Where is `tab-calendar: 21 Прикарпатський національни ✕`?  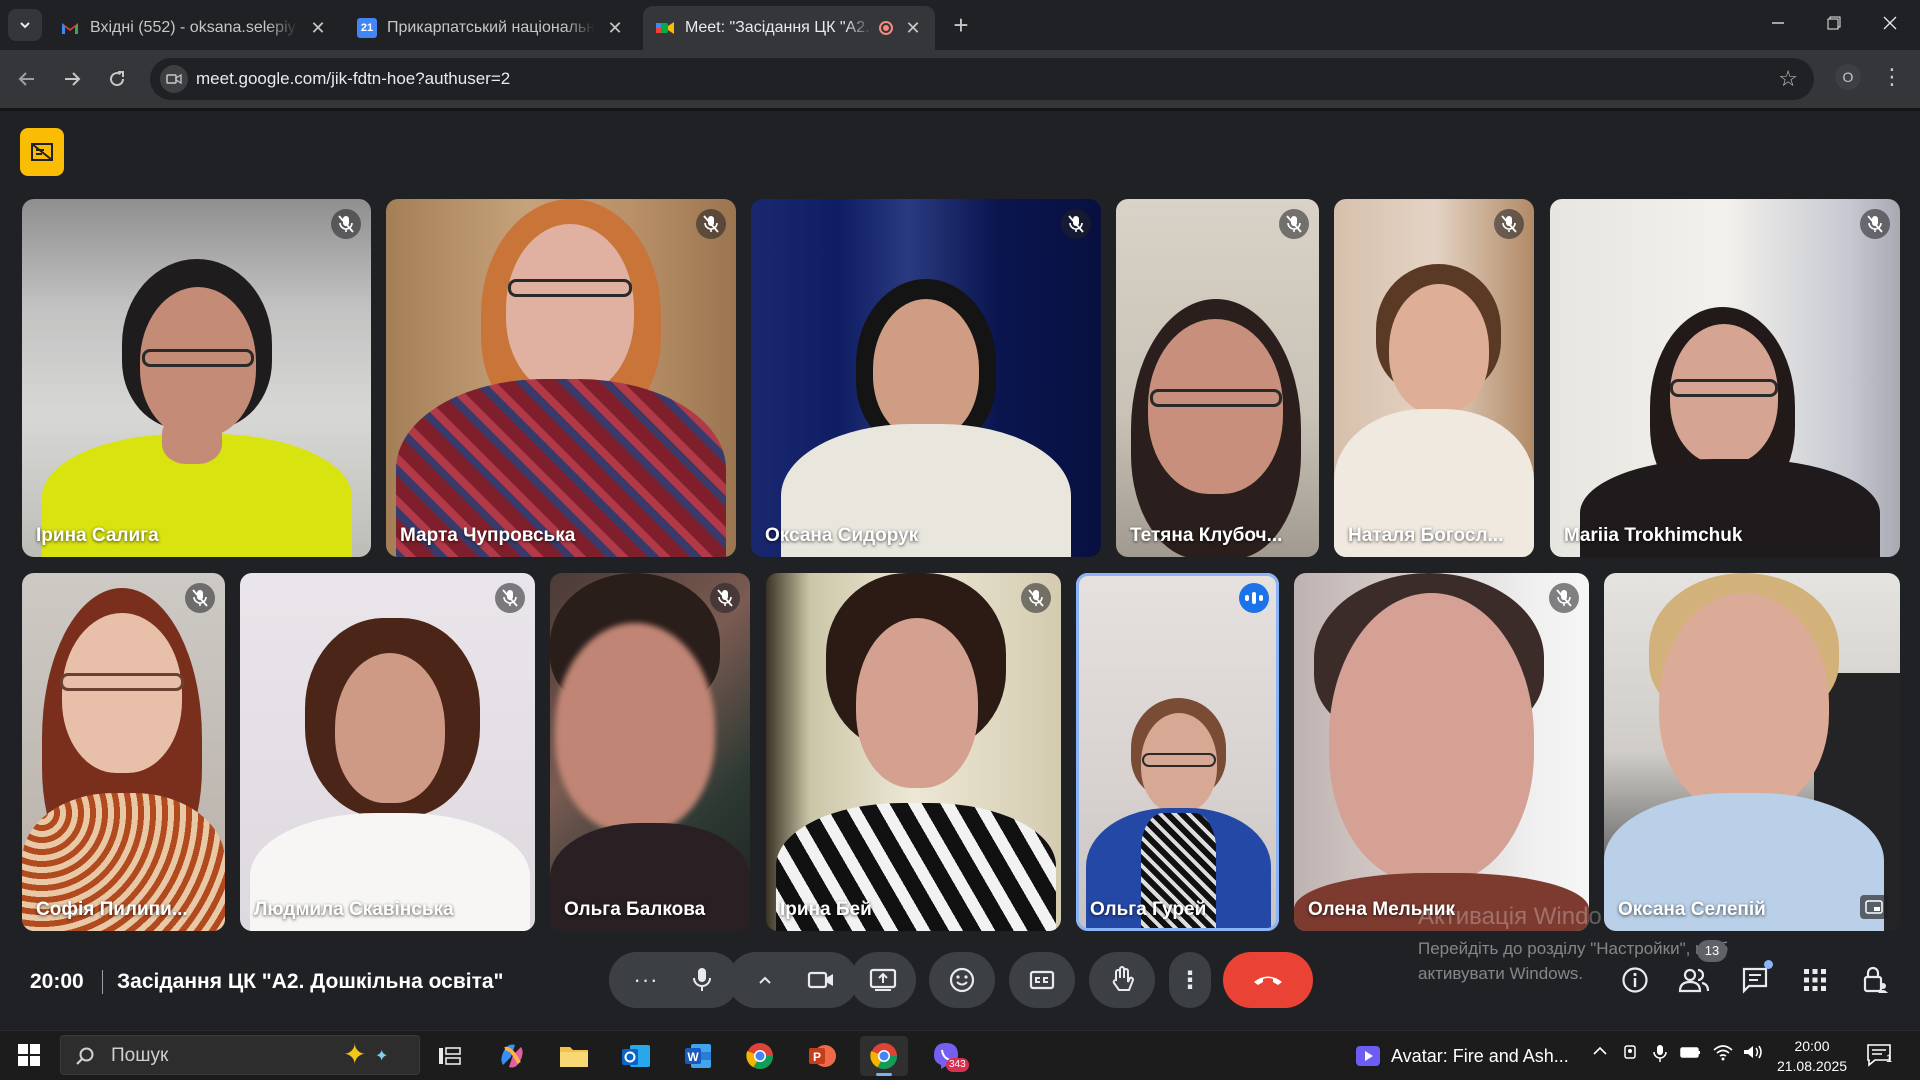 tab-calendar: 21 Прикарпатський національни ✕ is located at coordinates (491, 28).